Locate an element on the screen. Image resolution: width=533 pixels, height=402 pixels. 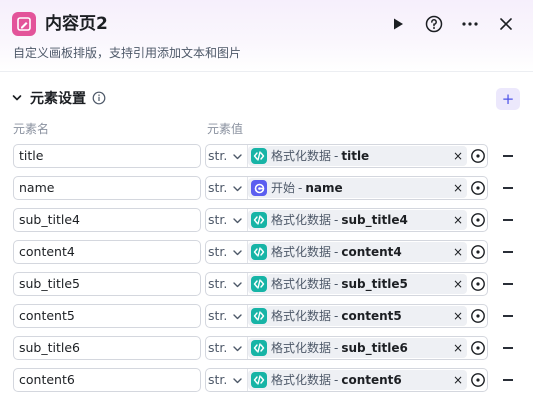
element-name-input: sub_title6 is located at coordinates (107, 348).